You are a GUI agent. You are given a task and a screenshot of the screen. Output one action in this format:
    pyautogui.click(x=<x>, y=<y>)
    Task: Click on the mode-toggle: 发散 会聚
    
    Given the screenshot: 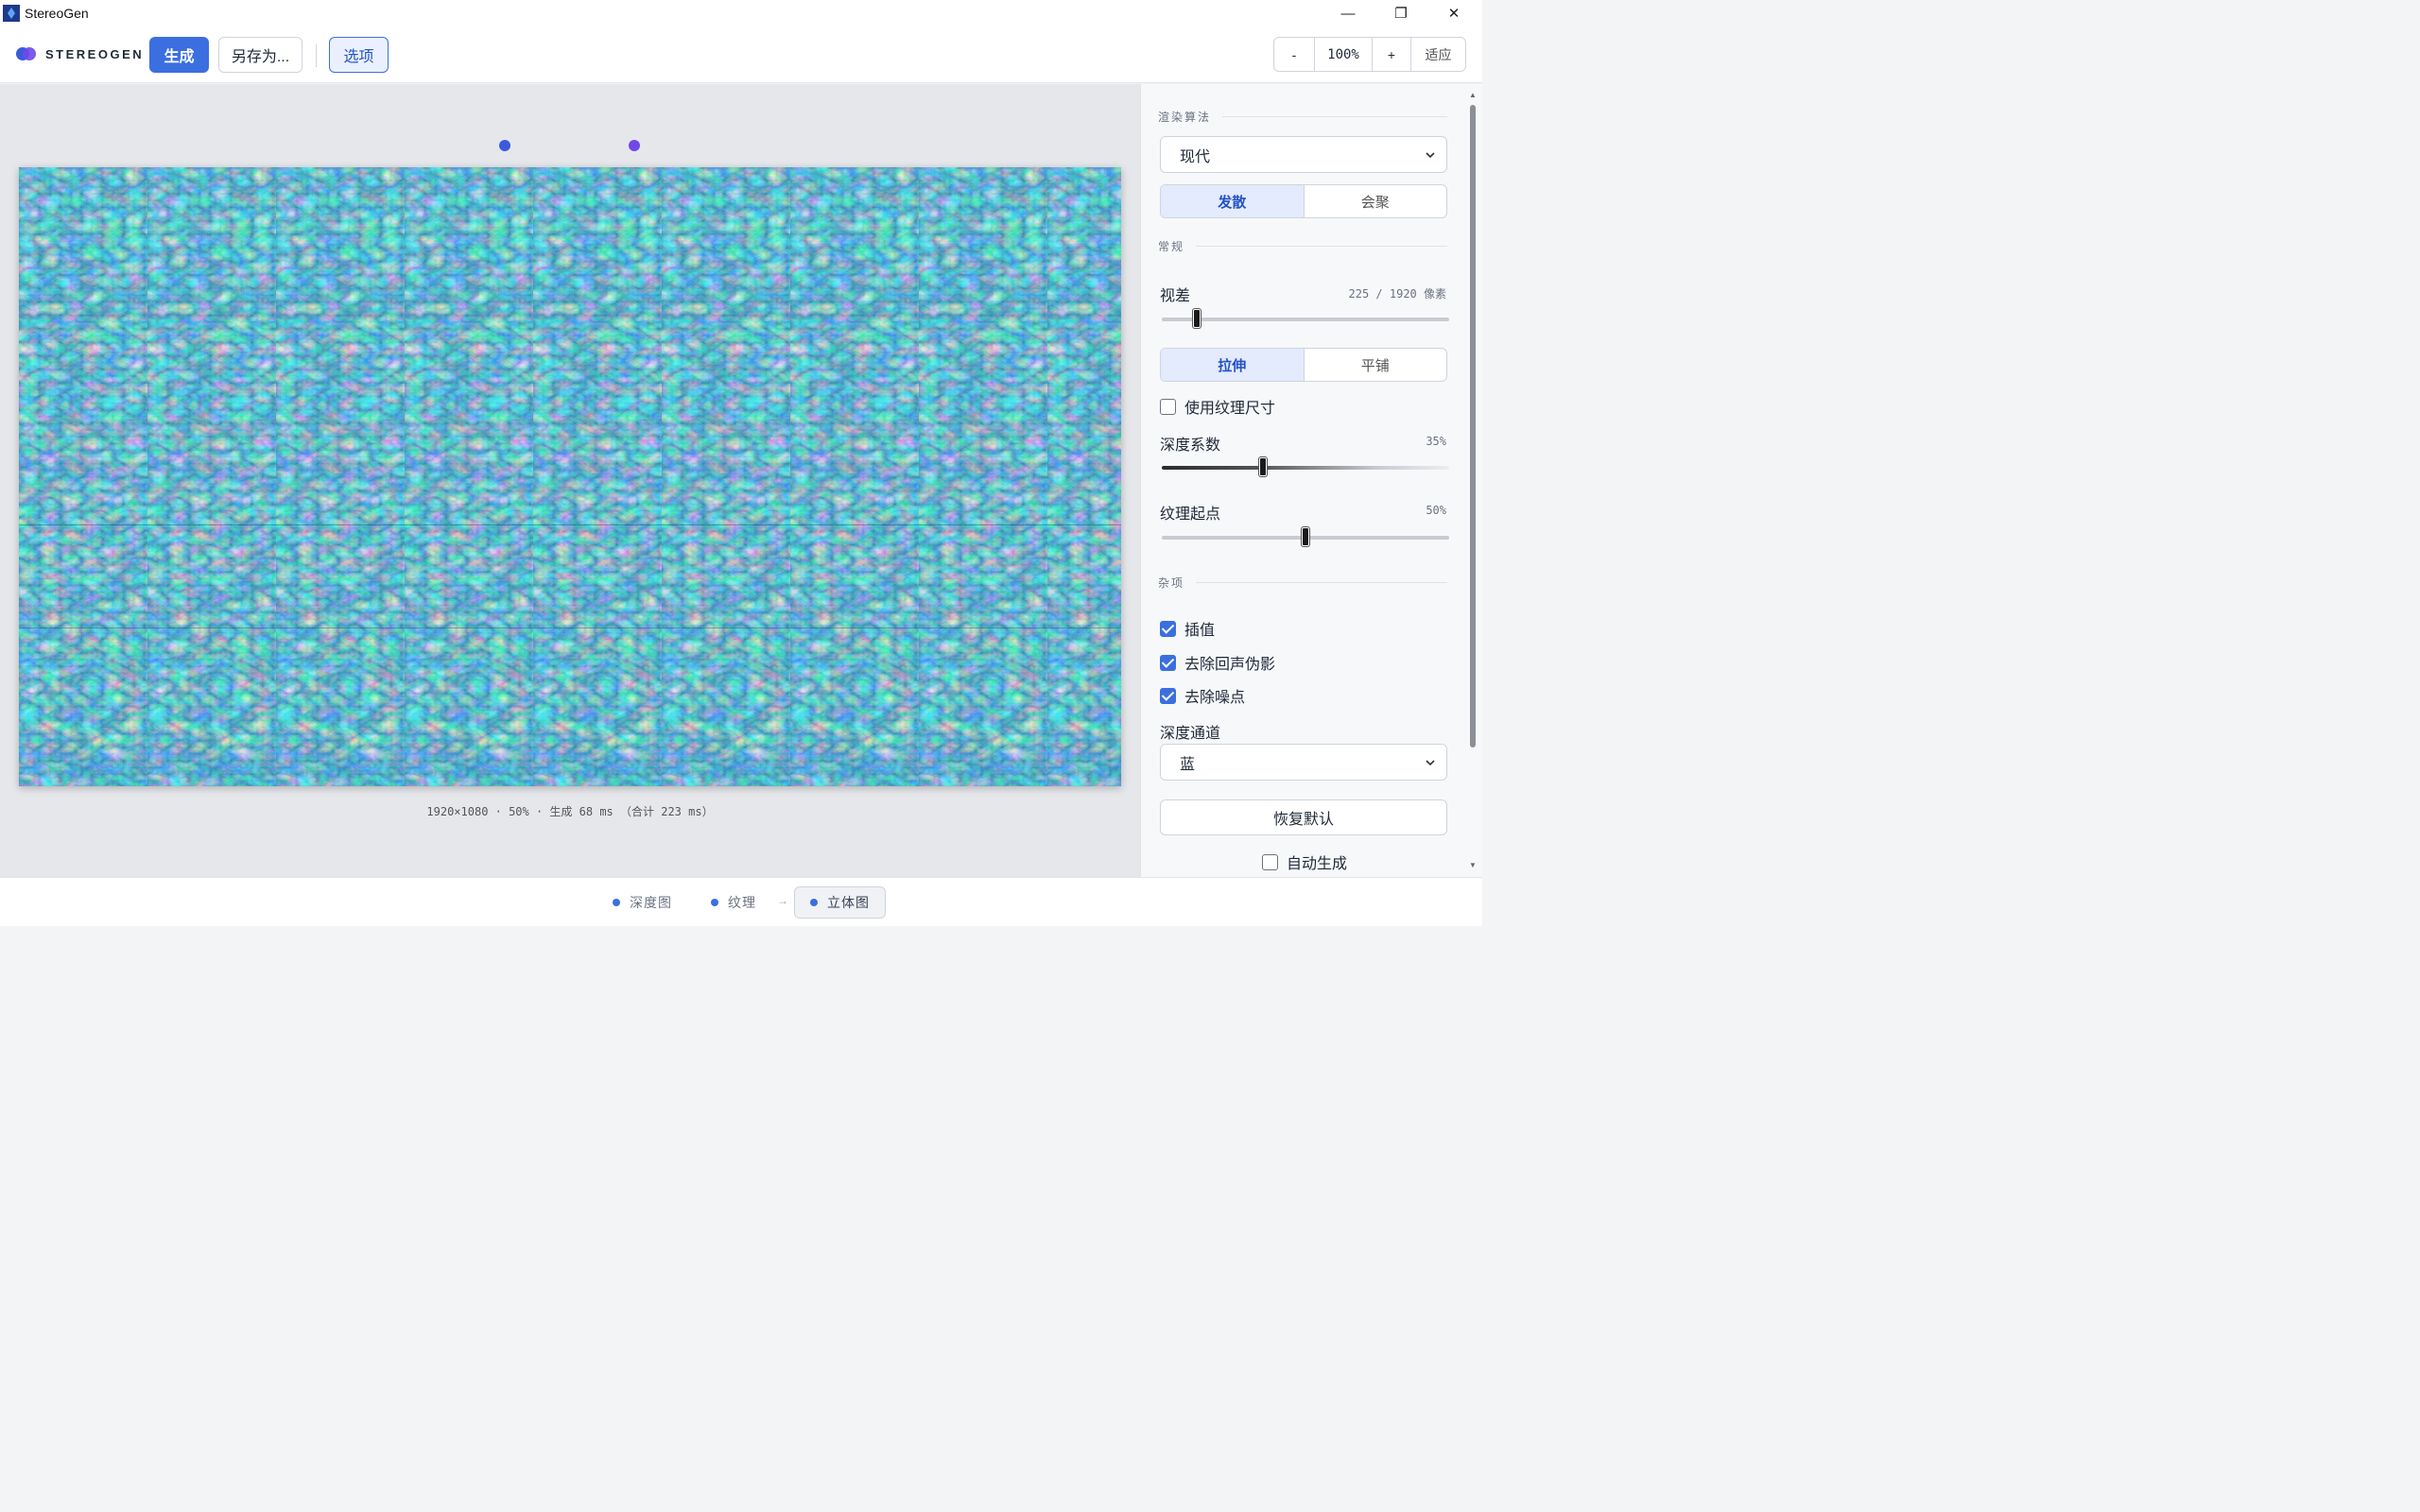 What is the action you would take?
    pyautogui.click(x=1303, y=201)
    